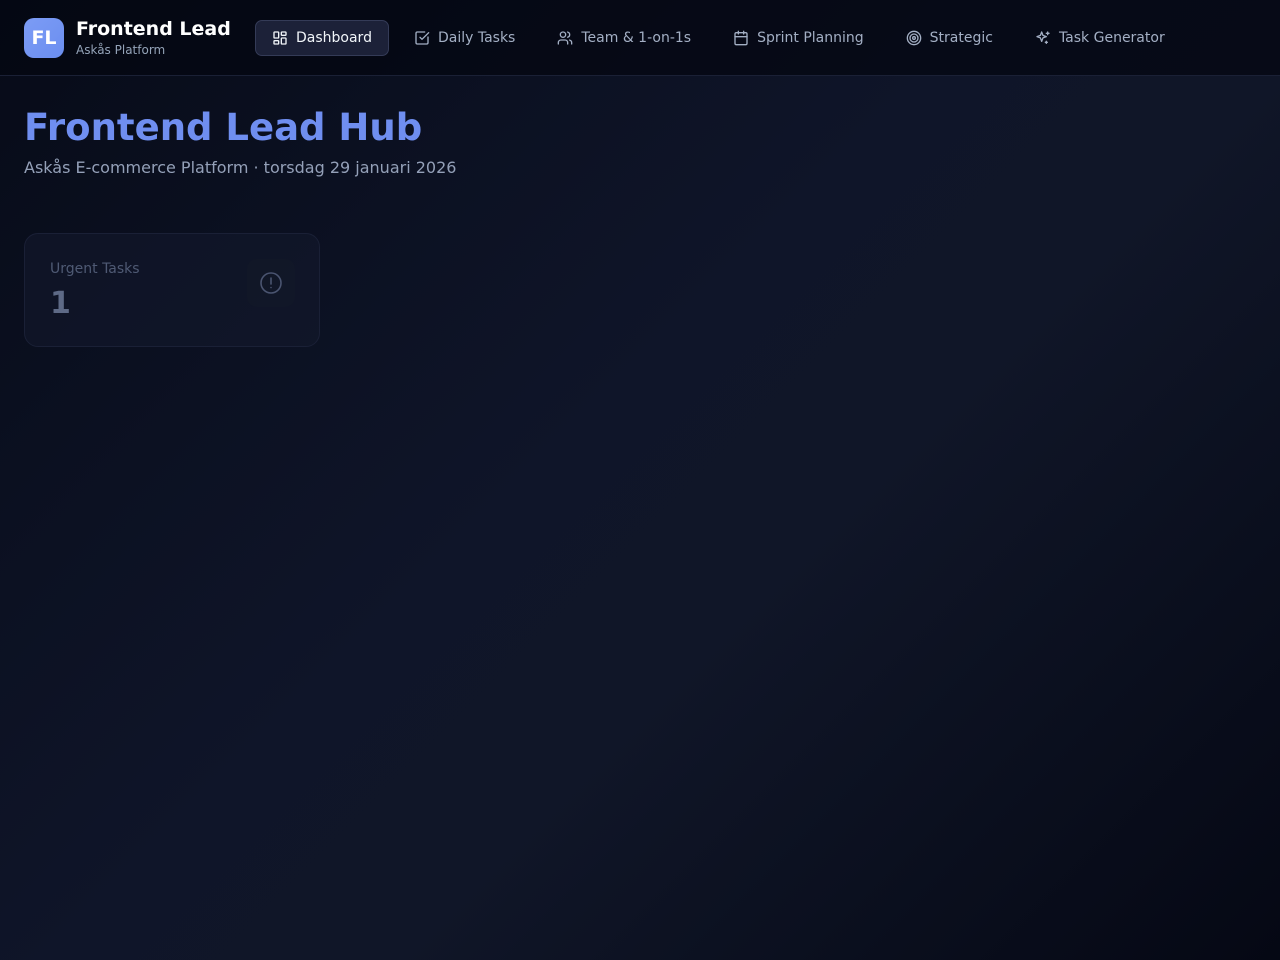 The width and height of the screenshot is (1280, 960). I want to click on stat-card-icon-box, so click(271, 283).